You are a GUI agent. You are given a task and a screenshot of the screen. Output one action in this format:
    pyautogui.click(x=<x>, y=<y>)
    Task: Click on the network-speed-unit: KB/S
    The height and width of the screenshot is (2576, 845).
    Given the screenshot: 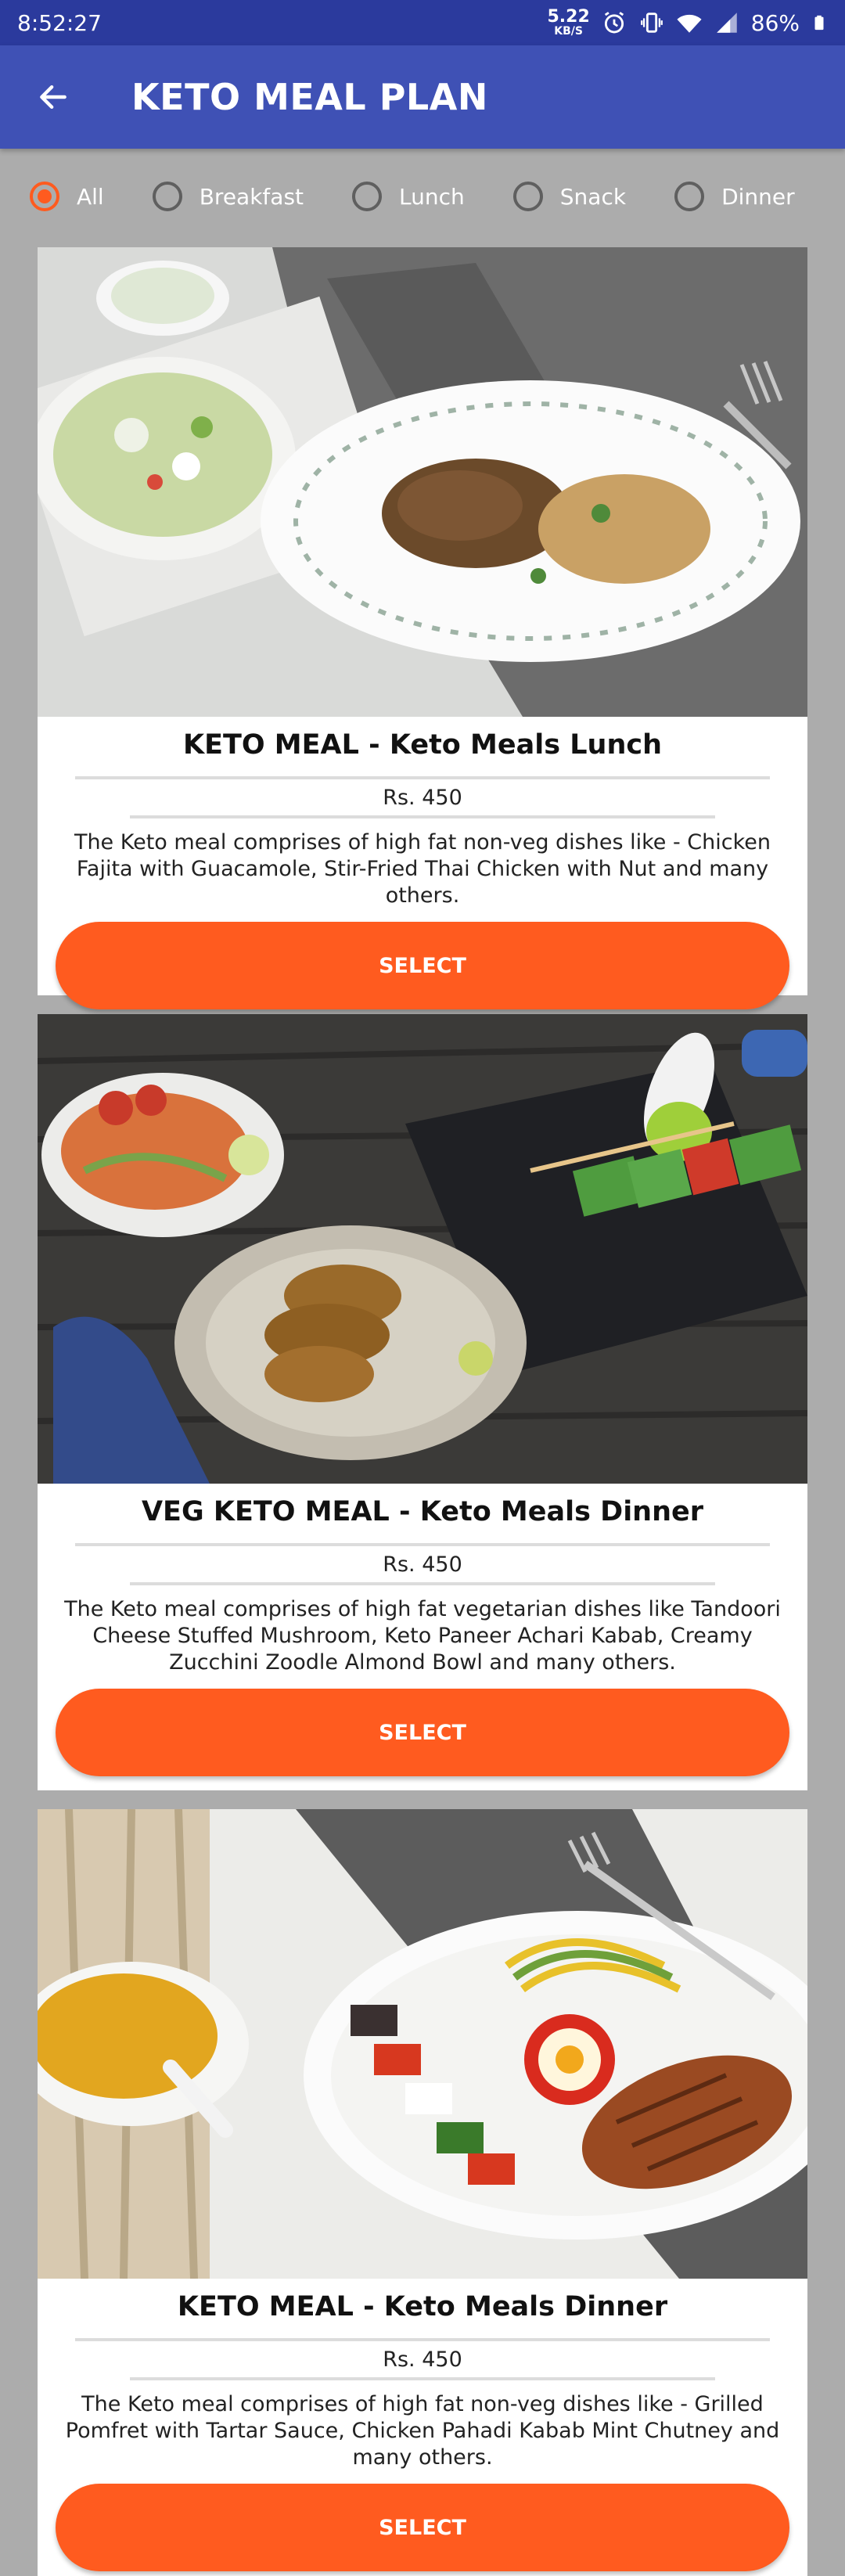 What is the action you would take?
    pyautogui.click(x=568, y=32)
    